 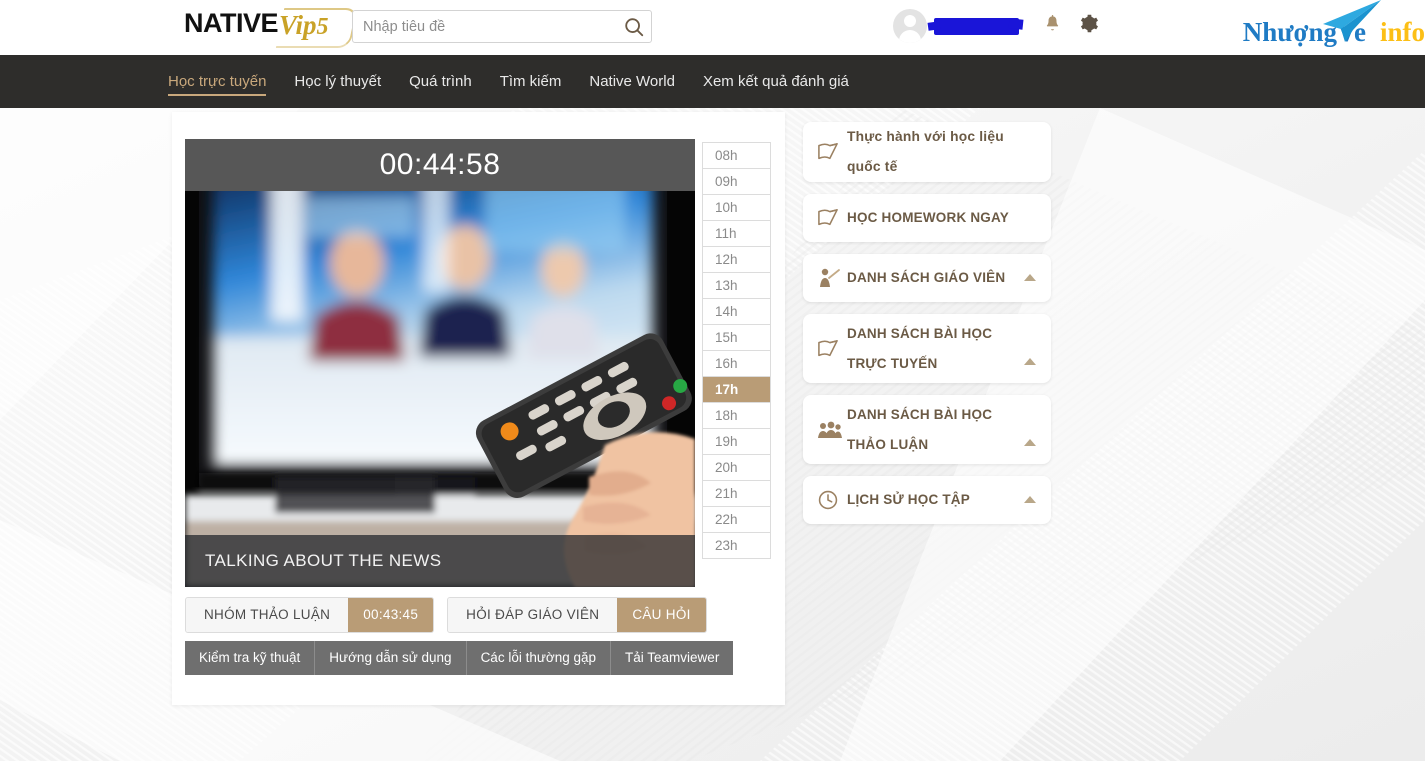 What do you see at coordinates (391, 658) in the screenshot?
I see `util-button-huong-dan-su-dung: Hướng dẫn sử dụng` at bounding box center [391, 658].